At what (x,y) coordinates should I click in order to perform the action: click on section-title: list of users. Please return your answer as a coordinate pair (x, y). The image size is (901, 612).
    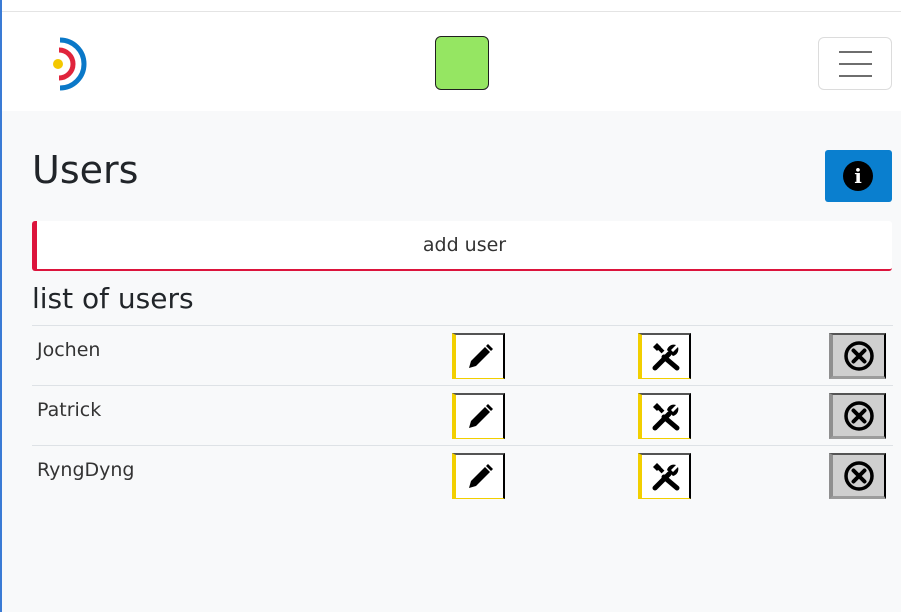
    Looking at the image, I should click on (113, 298).